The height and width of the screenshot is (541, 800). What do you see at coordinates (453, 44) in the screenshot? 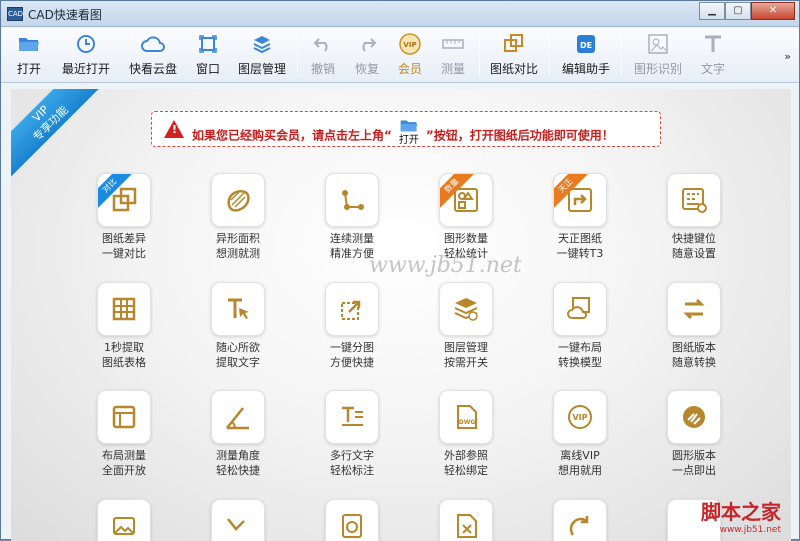
I see `ruler-icon` at bounding box center [453, 44].